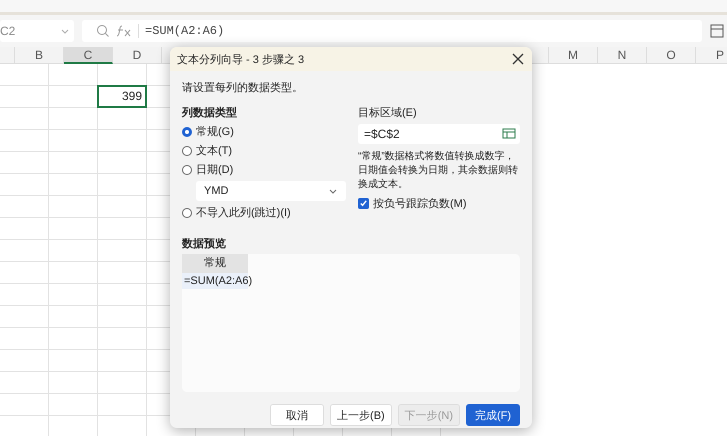 This screenshot has width=727, height=436. Describe the element at coordinates (711, 55) in the screenshot. I see `column-header: P` at that location.